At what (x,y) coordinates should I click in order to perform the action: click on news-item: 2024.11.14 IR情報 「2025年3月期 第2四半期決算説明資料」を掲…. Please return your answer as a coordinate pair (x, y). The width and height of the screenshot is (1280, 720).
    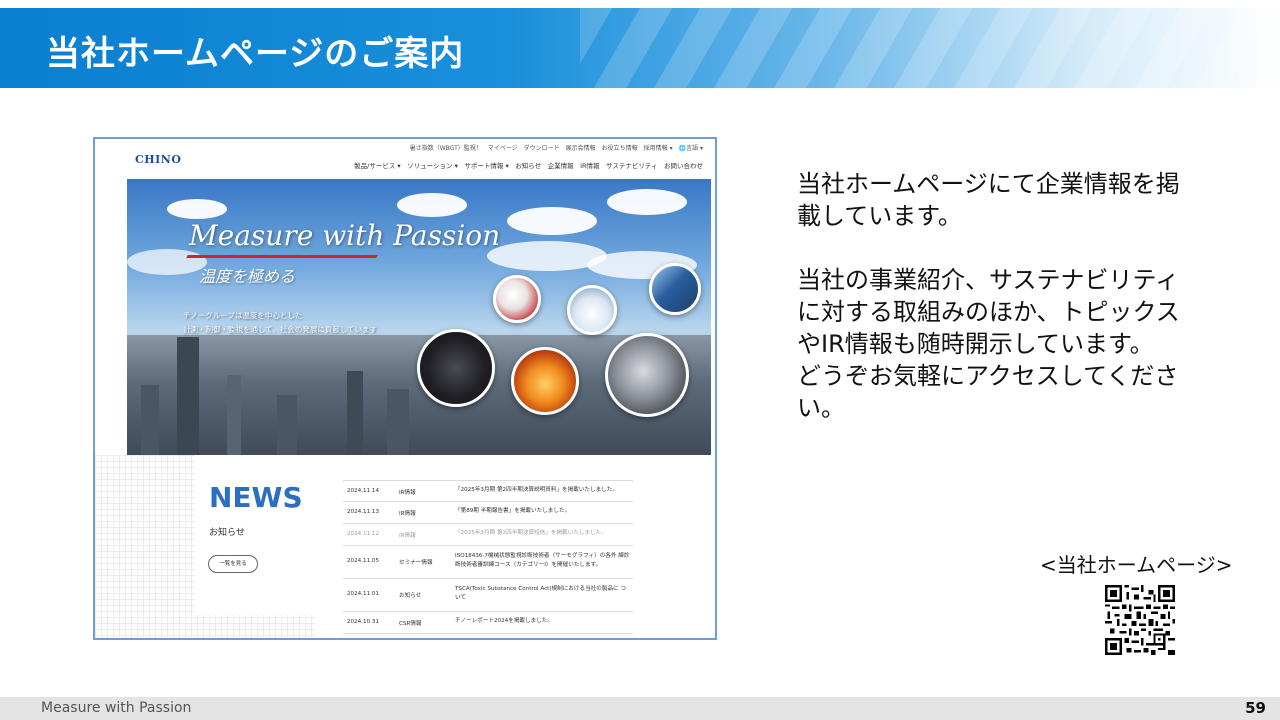
    Looking at the image, I should click on (488, 491).